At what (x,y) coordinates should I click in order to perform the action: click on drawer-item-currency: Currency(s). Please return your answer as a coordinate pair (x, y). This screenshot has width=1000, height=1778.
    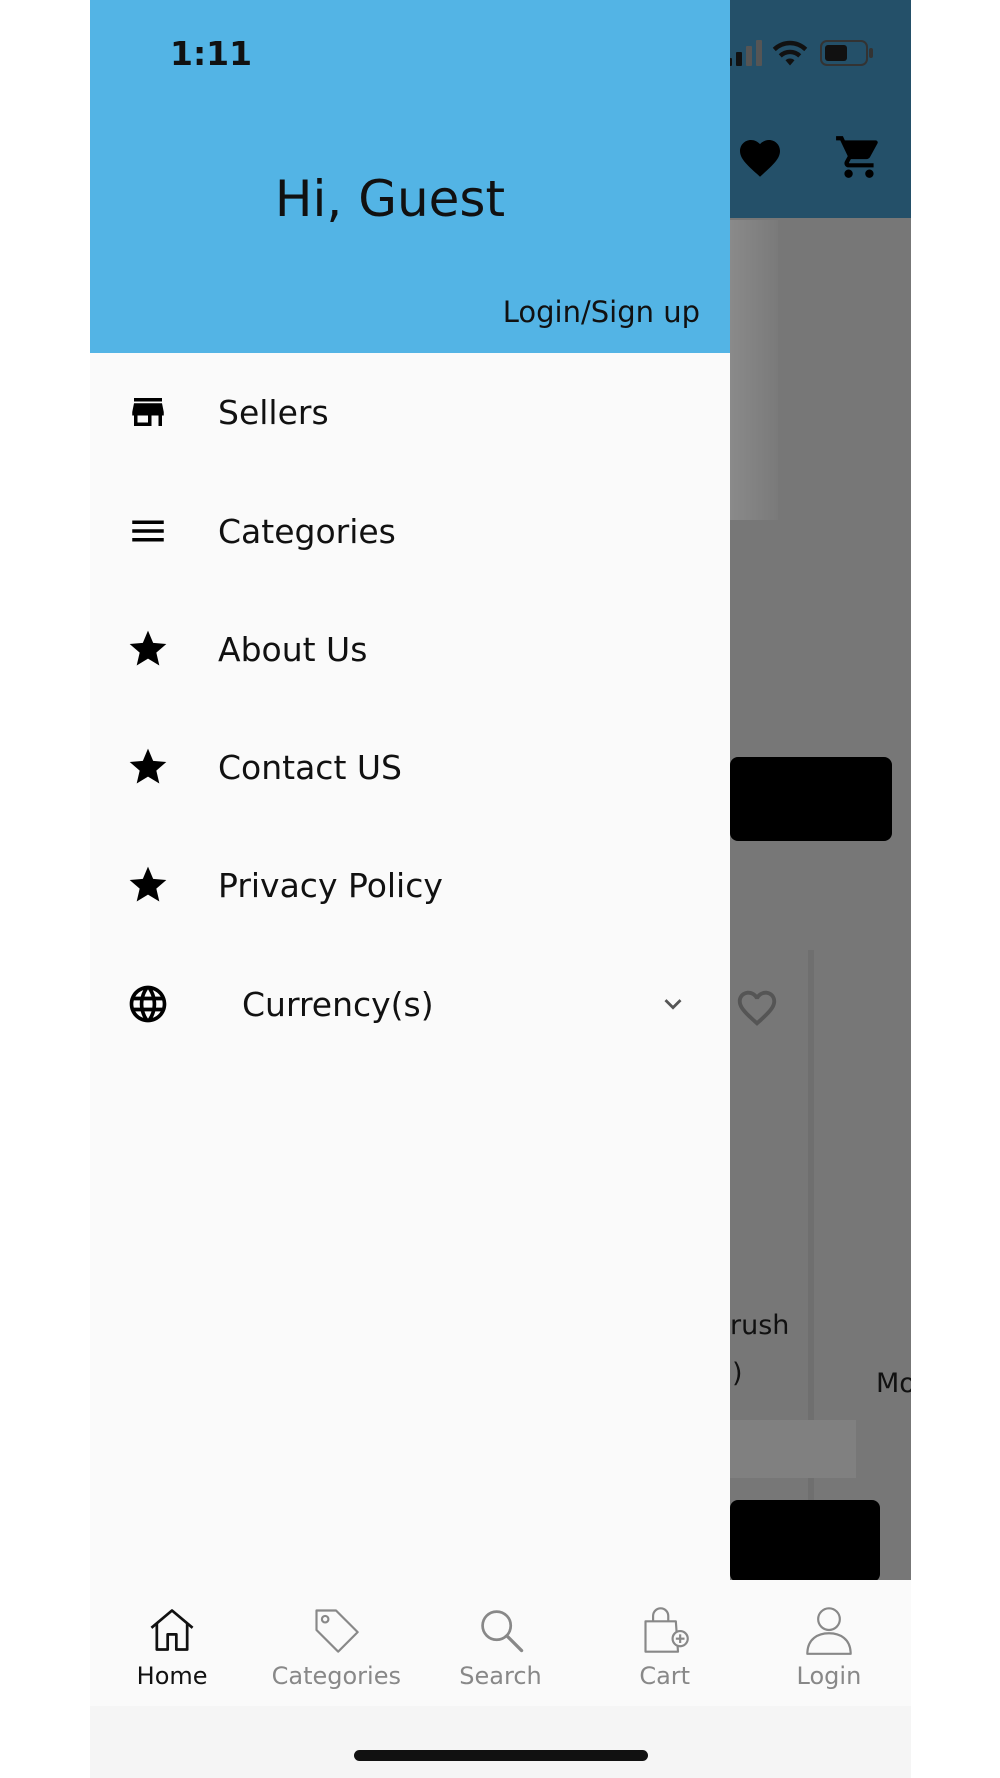
    Looking at the image, I should click on (410, 1004).